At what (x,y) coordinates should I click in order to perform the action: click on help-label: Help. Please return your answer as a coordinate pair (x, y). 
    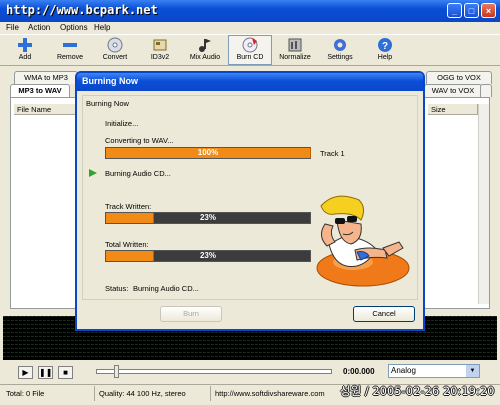
    Looking at the image, I should click on (385, 57).